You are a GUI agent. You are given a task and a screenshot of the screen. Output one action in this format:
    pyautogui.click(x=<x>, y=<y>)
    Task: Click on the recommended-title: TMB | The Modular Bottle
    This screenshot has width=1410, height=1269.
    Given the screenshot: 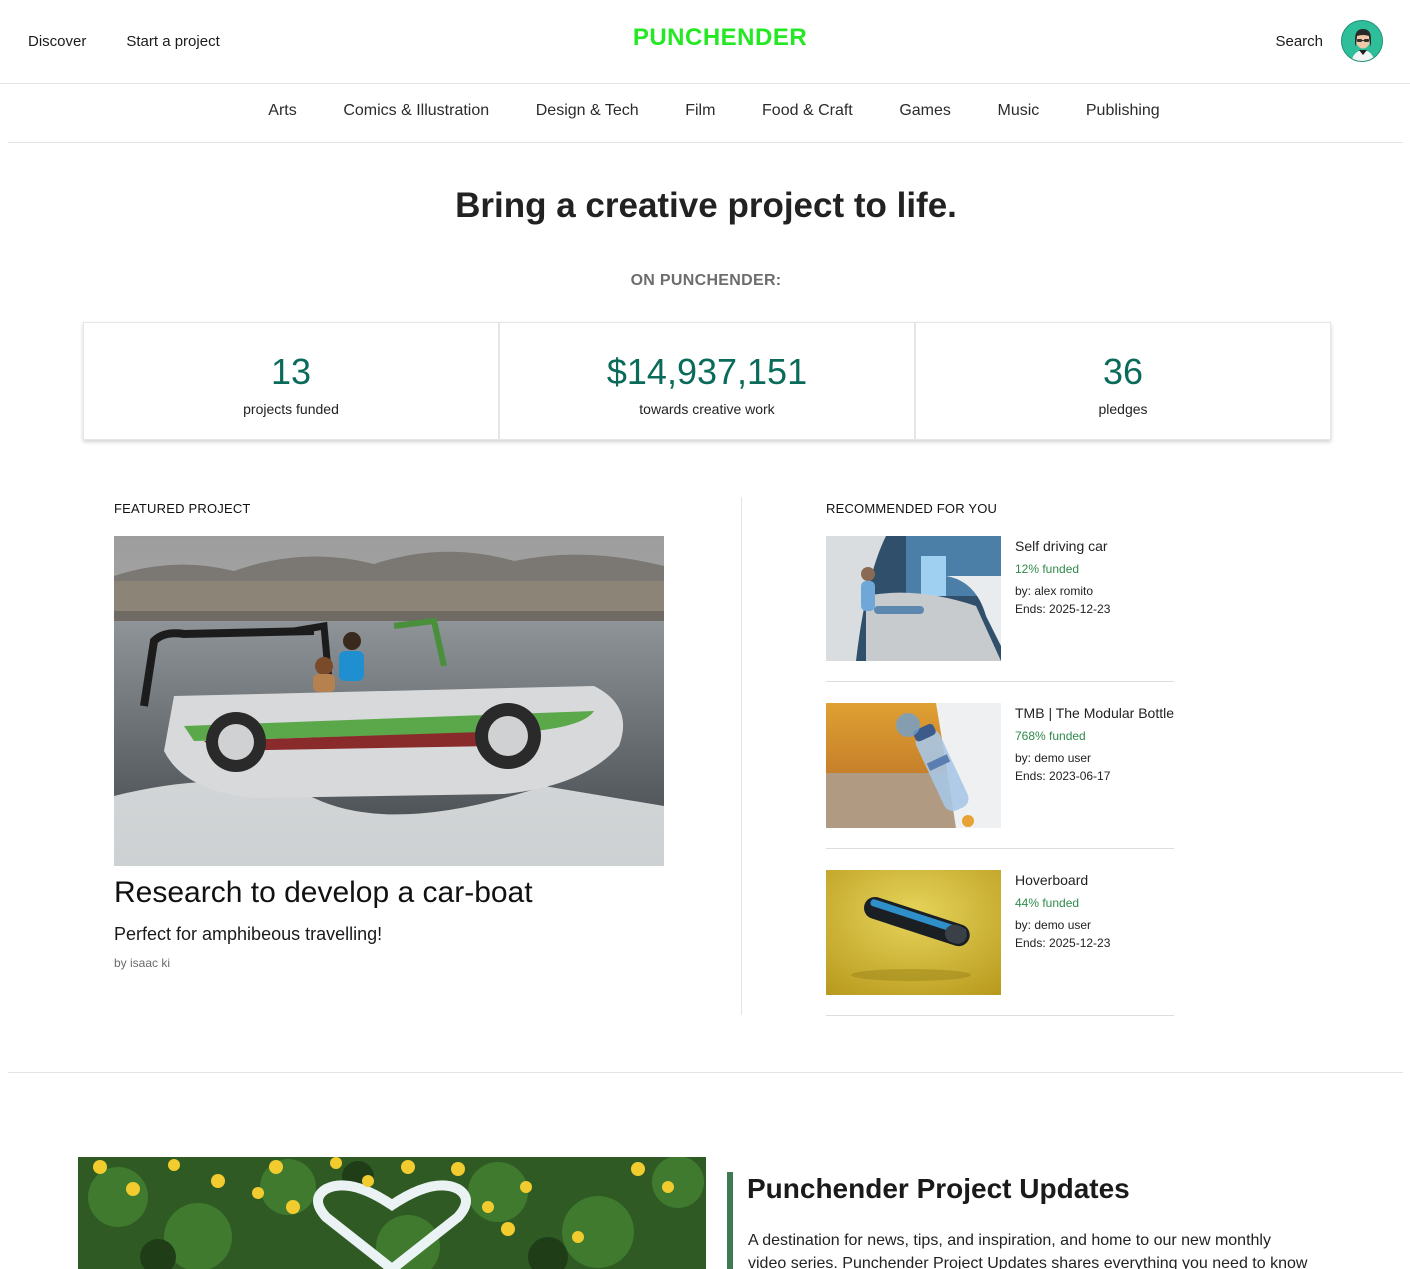 What is the action you would take?
    pyautogui.click(x=1094, y=713)
    